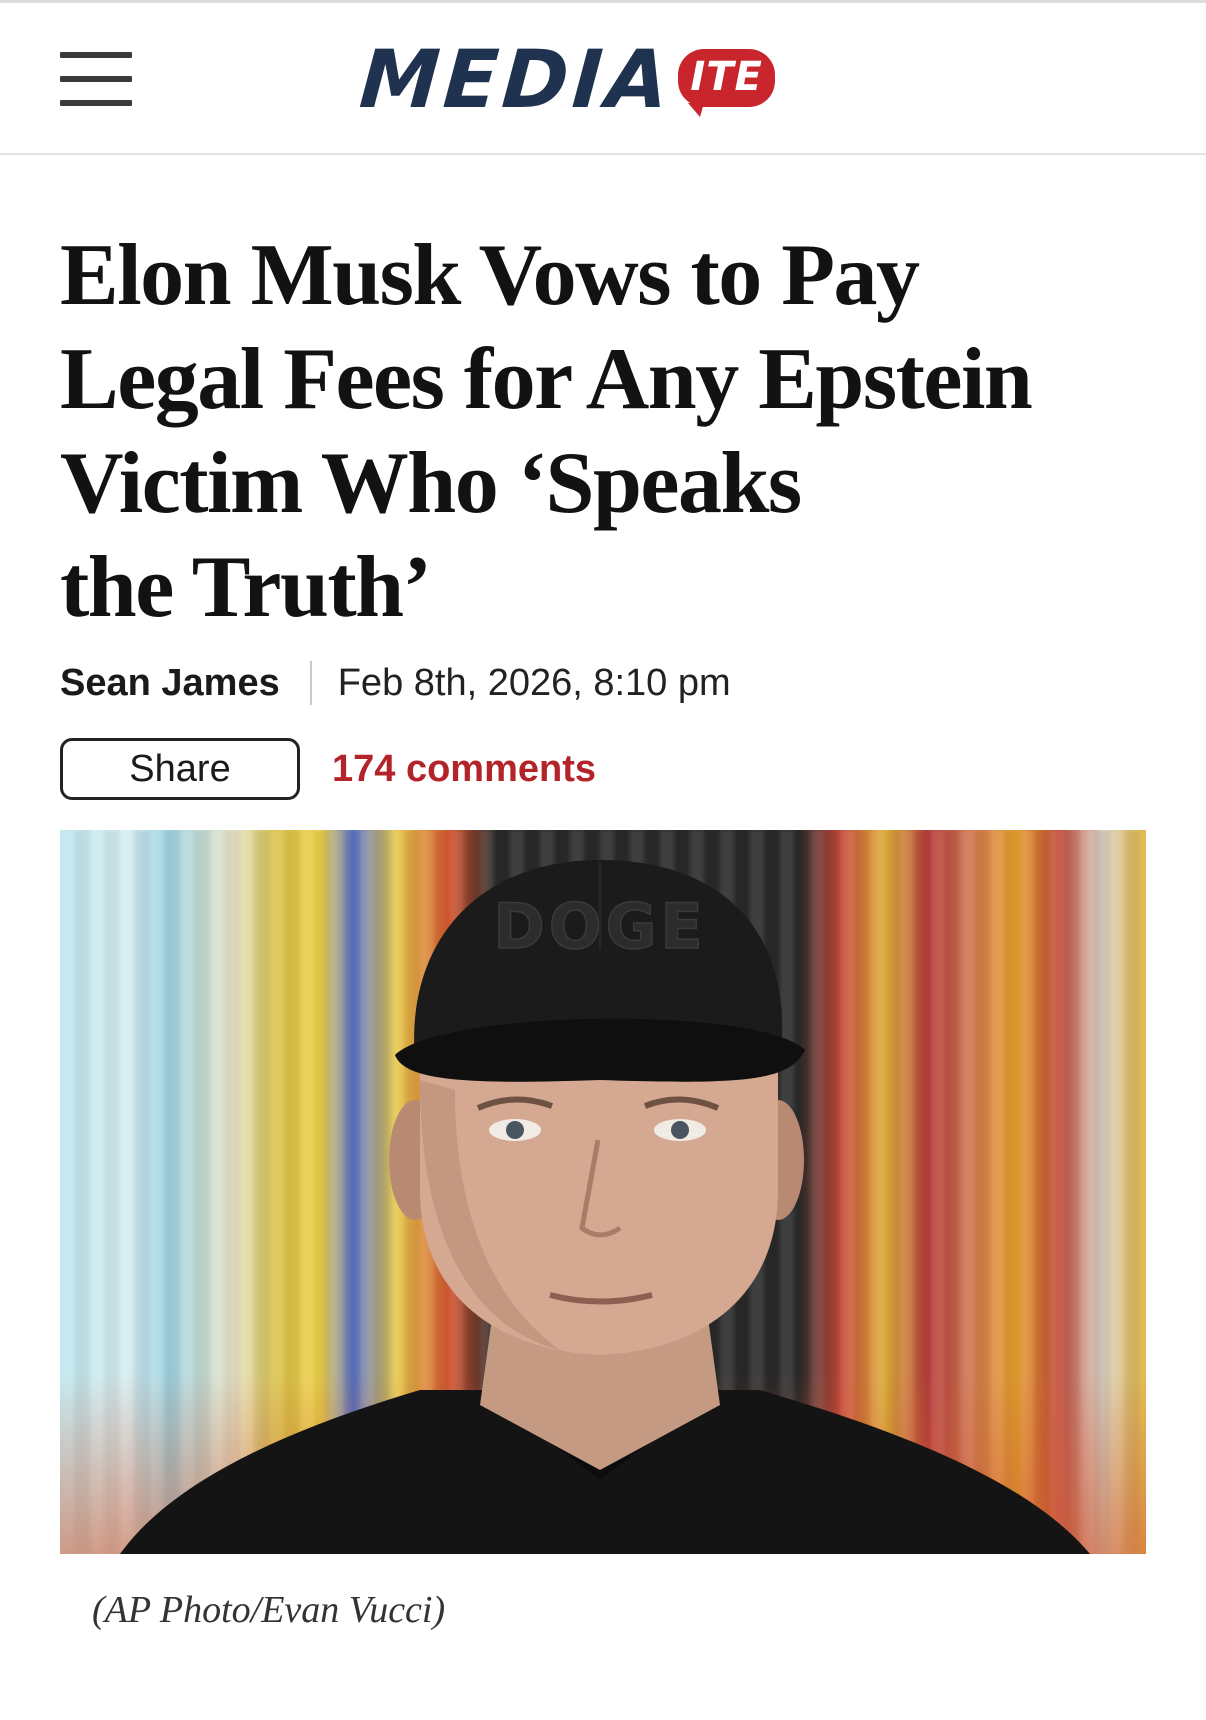  I want to click on comments-link: 174 comments, so click(464, 769).